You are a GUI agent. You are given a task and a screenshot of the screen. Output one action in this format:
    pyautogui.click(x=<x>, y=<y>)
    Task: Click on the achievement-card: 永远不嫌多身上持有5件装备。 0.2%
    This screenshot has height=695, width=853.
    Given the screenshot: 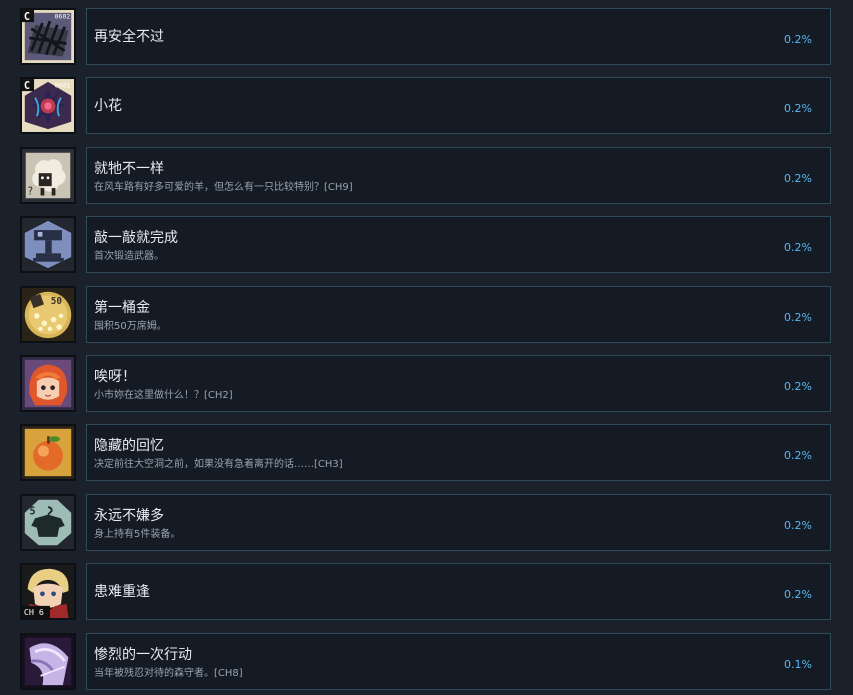 What is the action you would take?
    pyautogui.click(x=458, y=522)
    